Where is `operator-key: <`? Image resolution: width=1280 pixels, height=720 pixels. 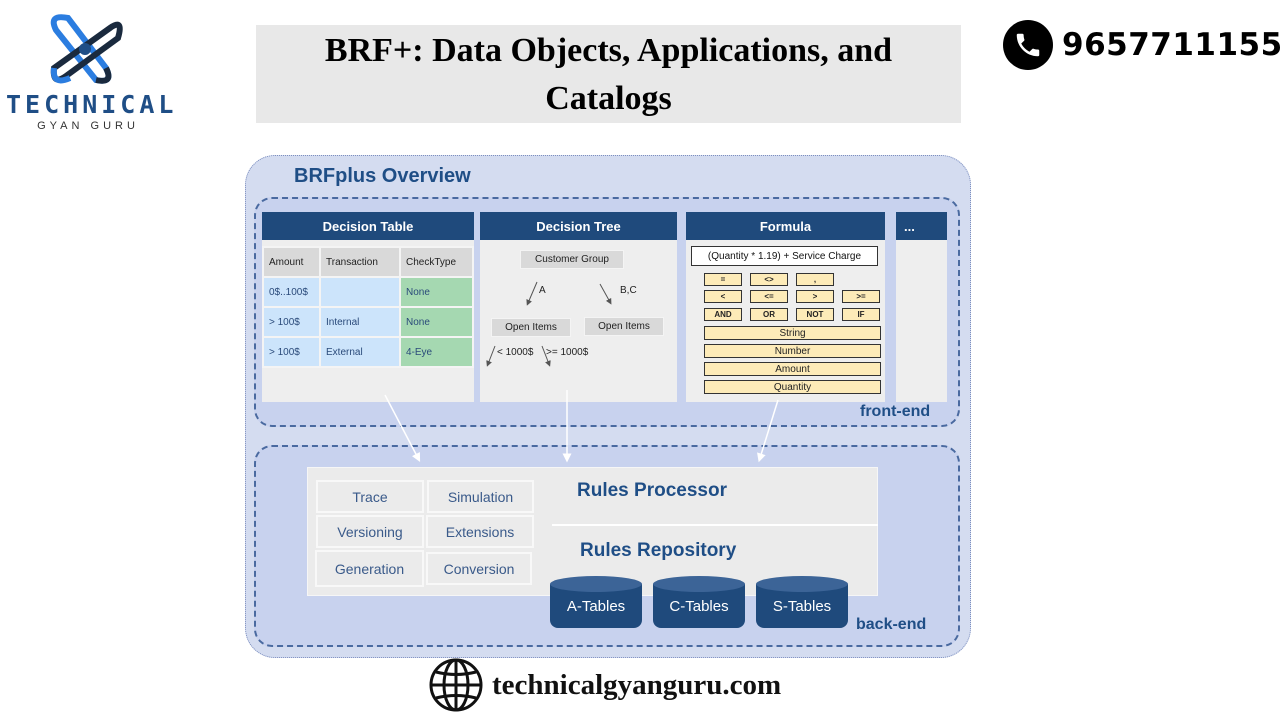 operator-key: < is located at coordinates (723, 296).